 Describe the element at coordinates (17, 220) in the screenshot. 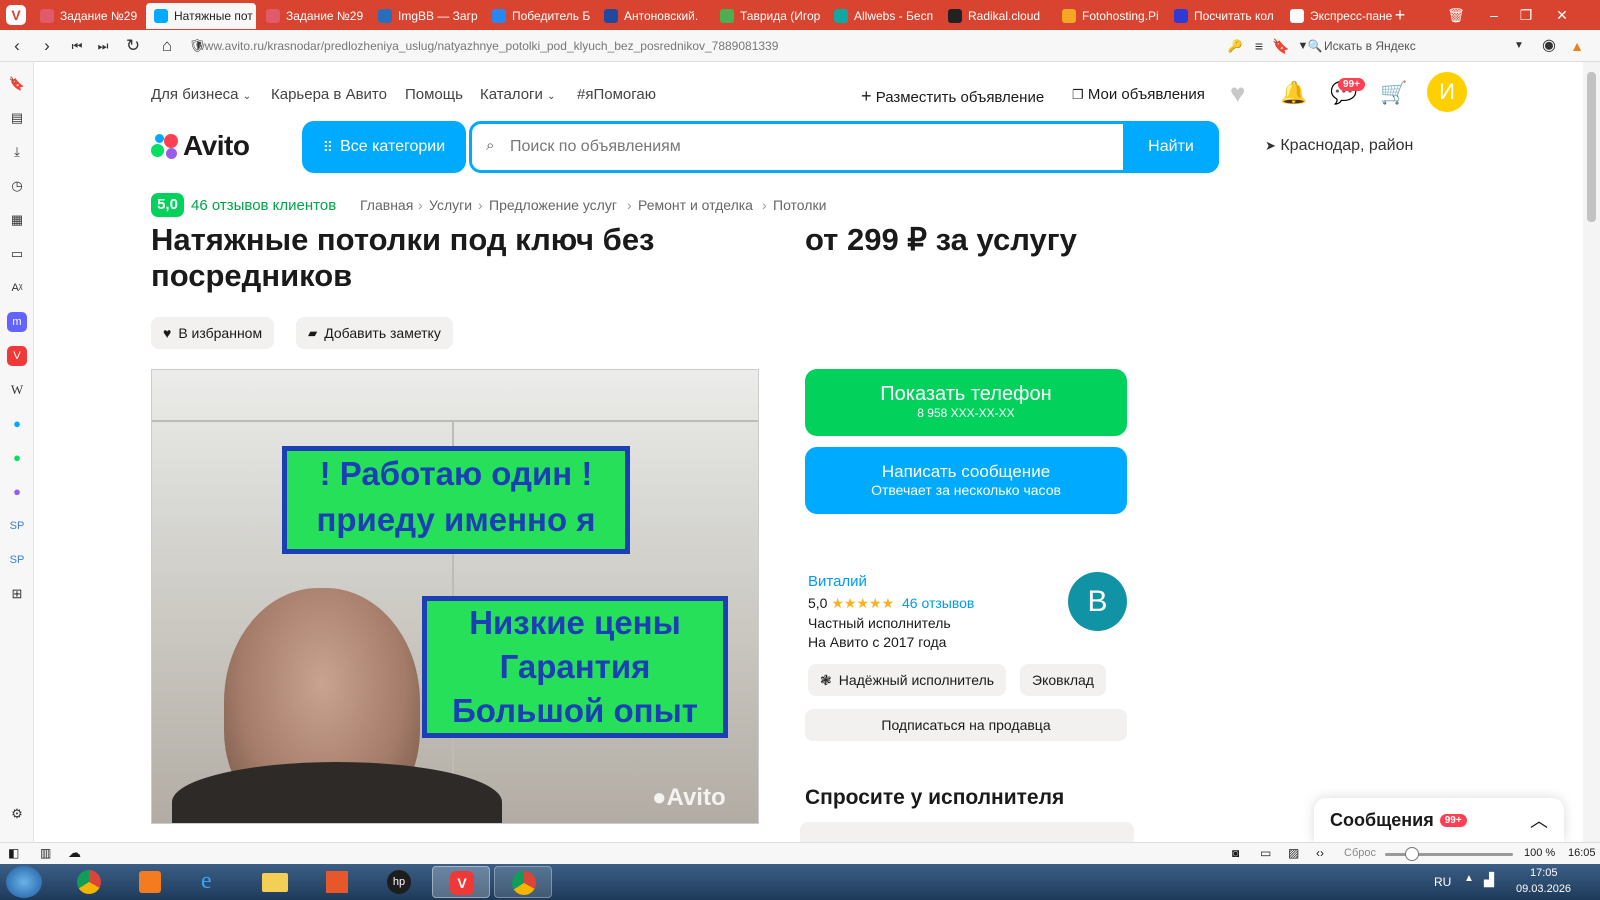

I see `notes-icon: ▦` at that location.